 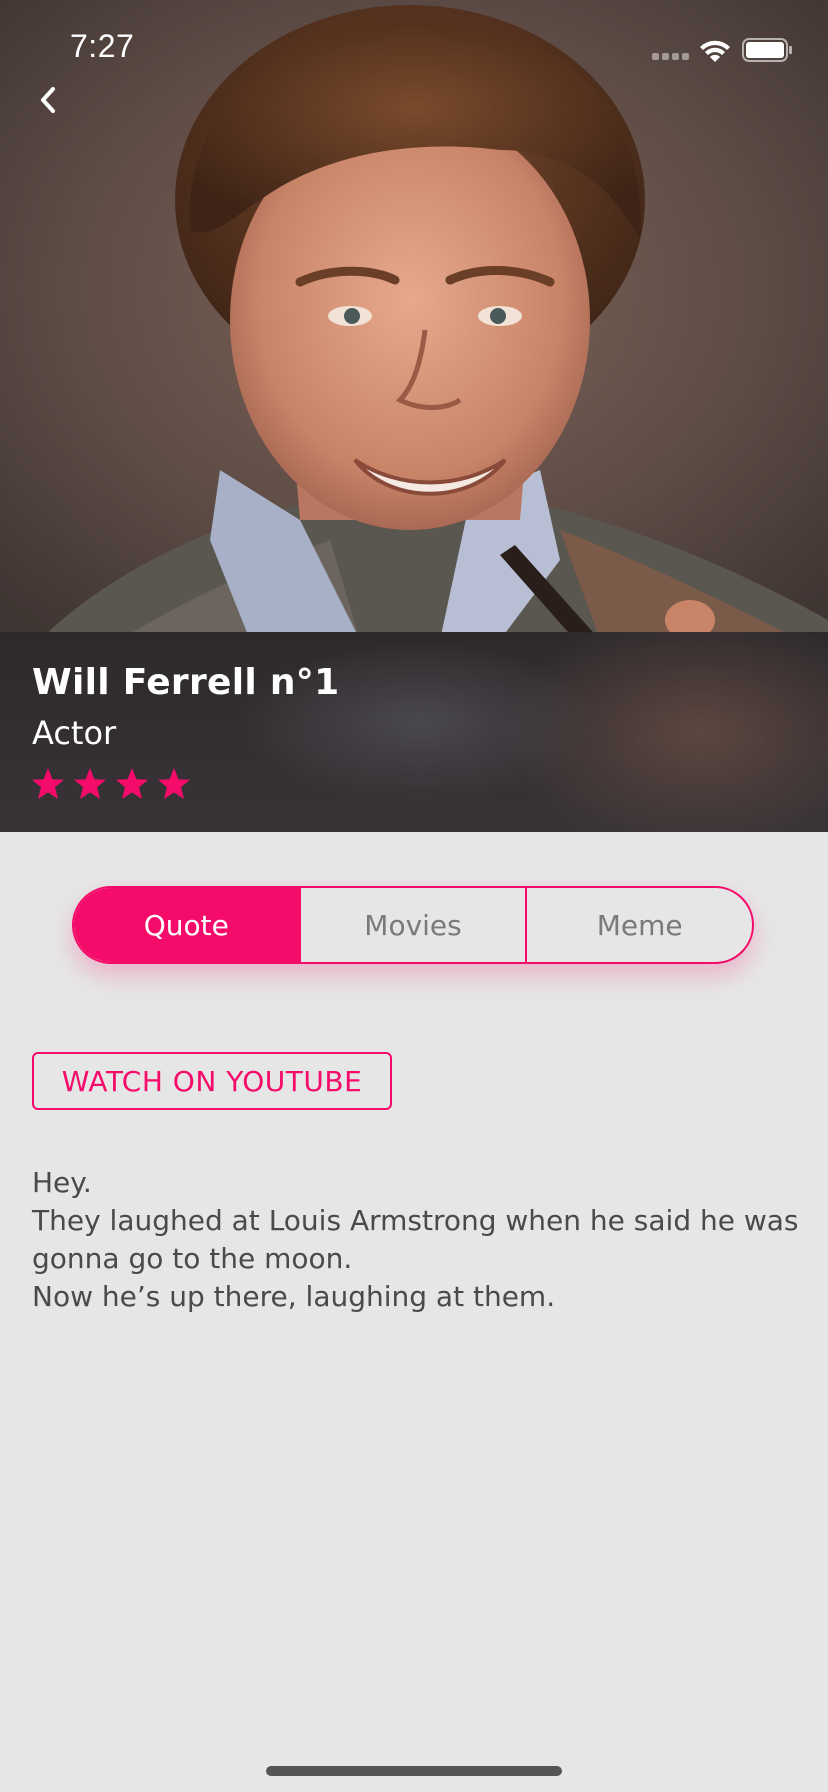 I want to click on status-time: 7:27, so click(x=102, y=46).